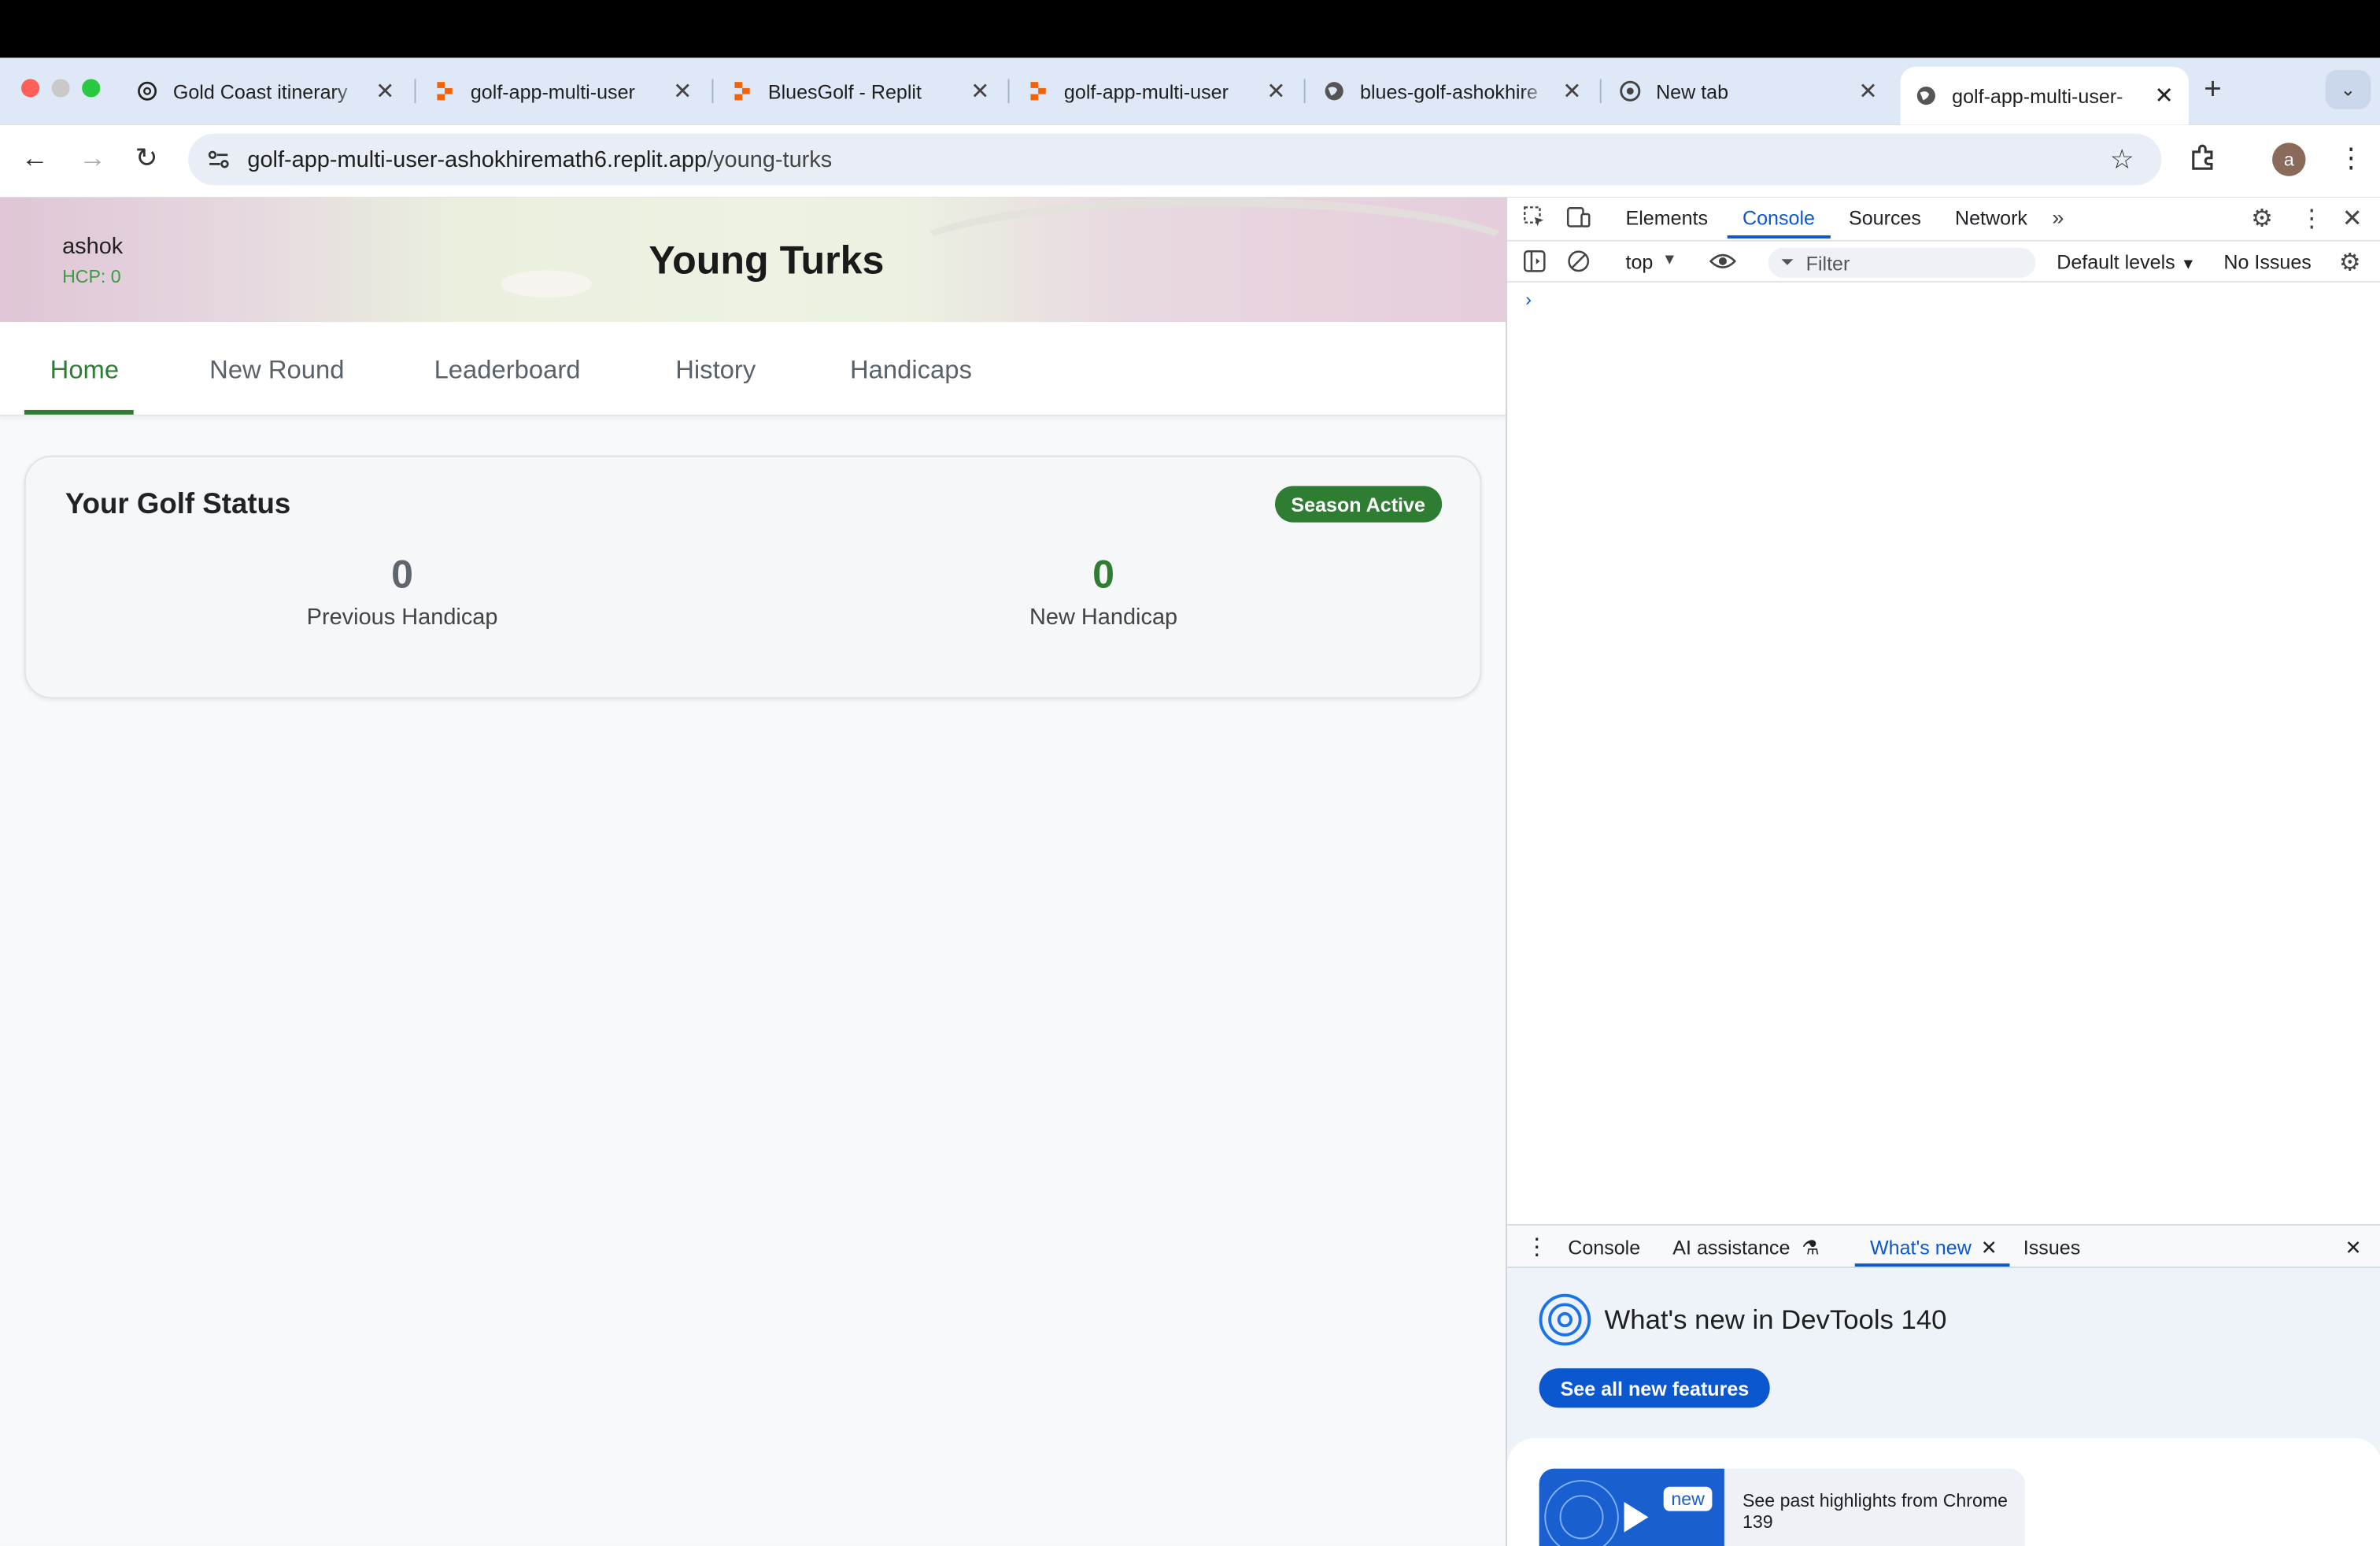 The image size is (2380, 1546). Describe the element at coordinates (1358, 504) in the screenshot. I see `status-badge: Season Active` at that location.